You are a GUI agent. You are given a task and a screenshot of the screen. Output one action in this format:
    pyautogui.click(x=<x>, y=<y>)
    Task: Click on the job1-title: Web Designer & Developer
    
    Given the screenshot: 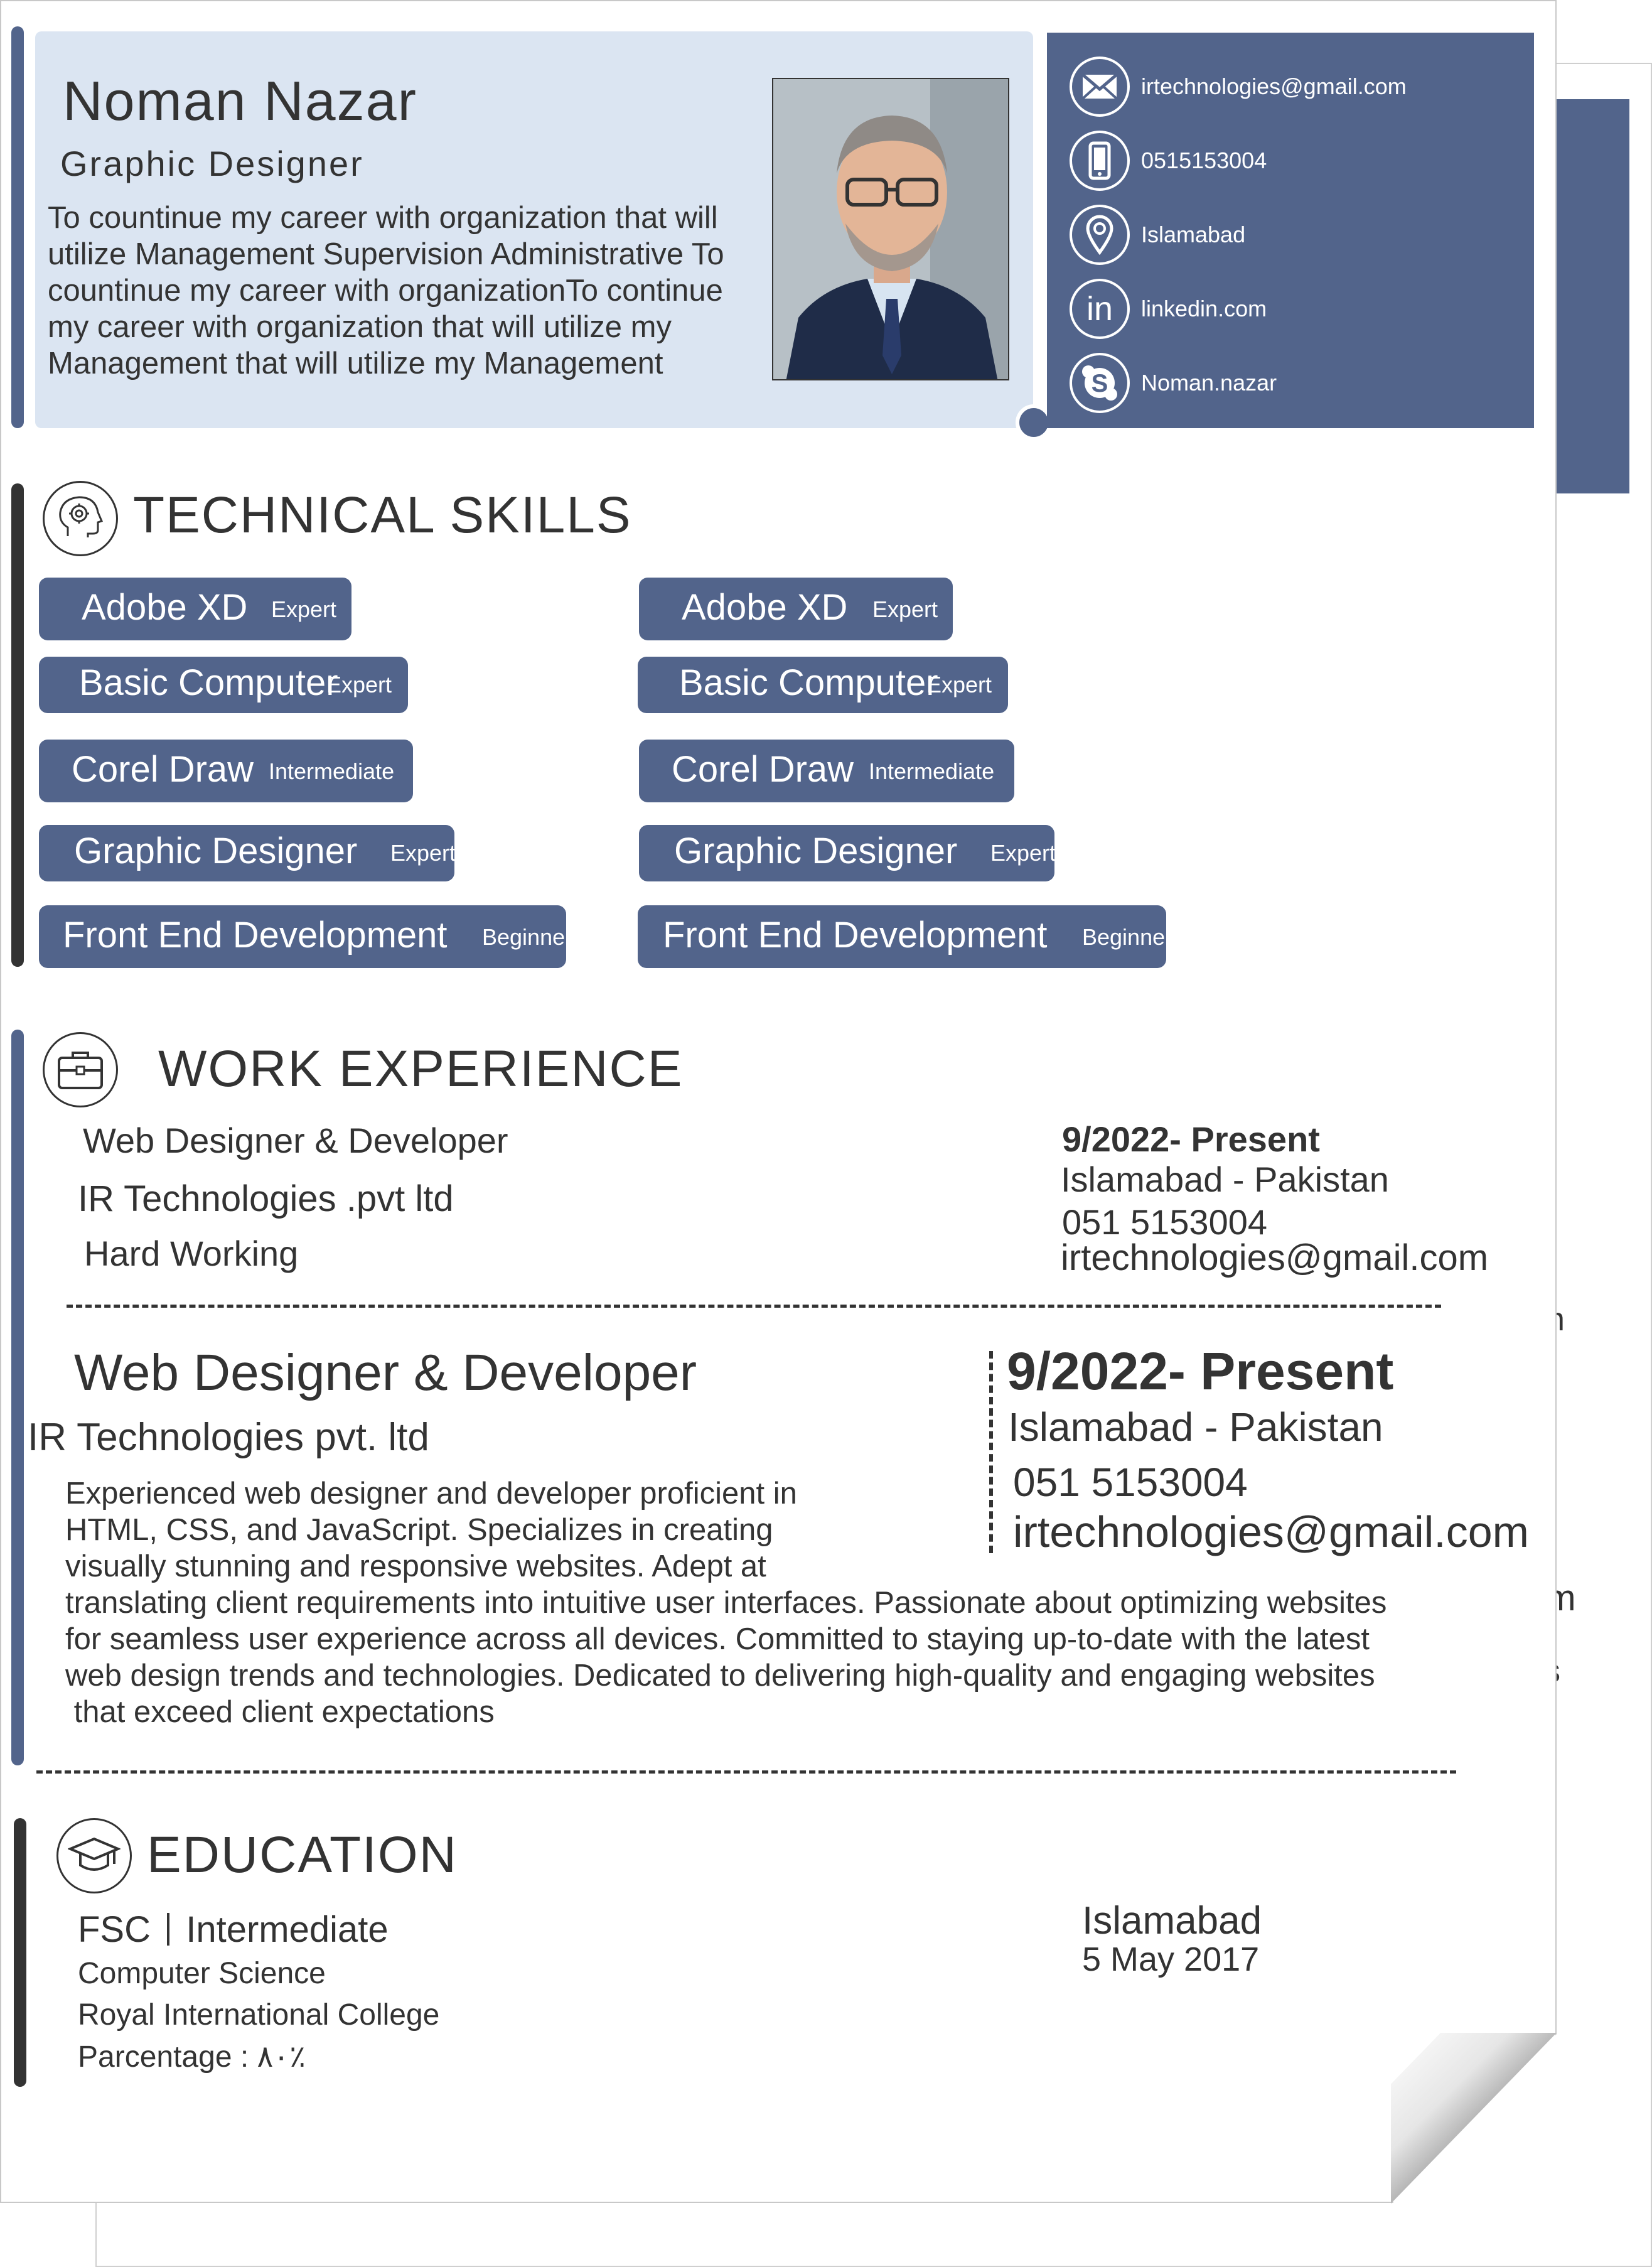 What is the action you would take?
    pyautogui.click(x=295, y=1140)
    